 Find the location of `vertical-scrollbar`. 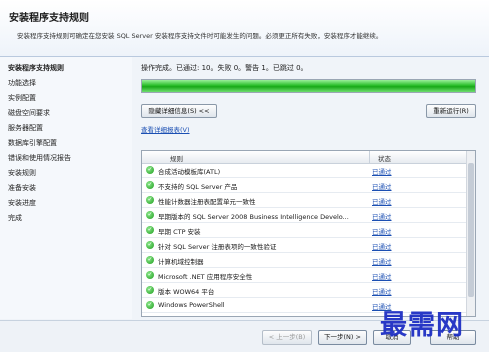

vertical-scrollbar is located at coordinates (470, 233).